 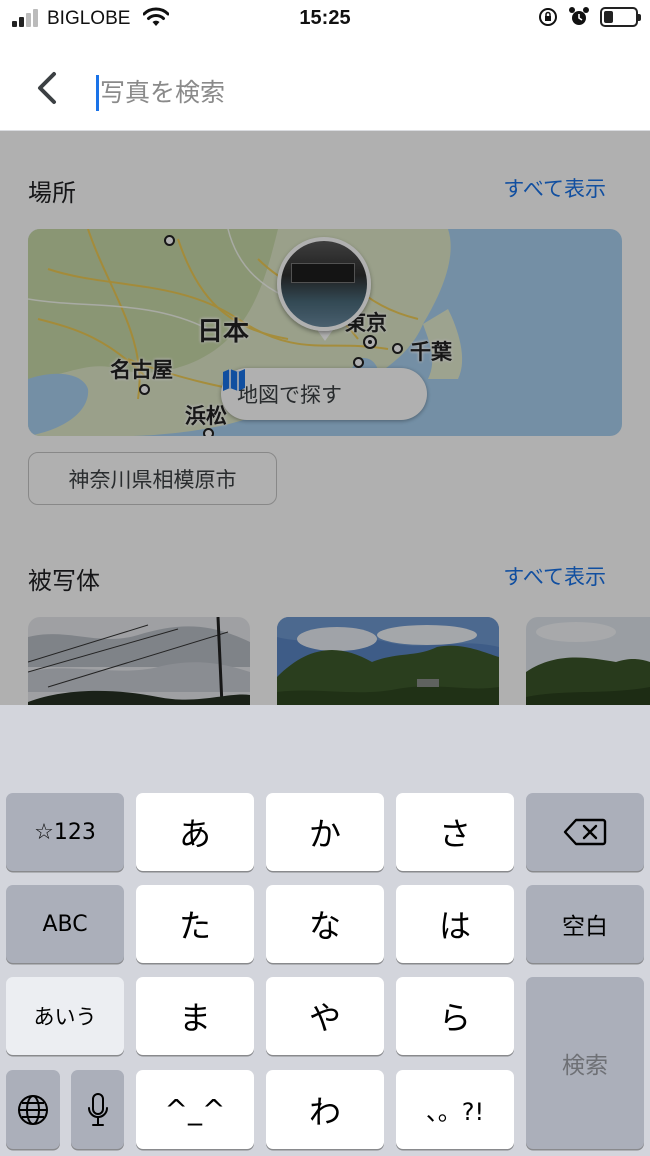 What do you see at coordinates (223, 332) in the screenshot?
I see `map-label-japan: 日本` at bounding box center [223, 332].